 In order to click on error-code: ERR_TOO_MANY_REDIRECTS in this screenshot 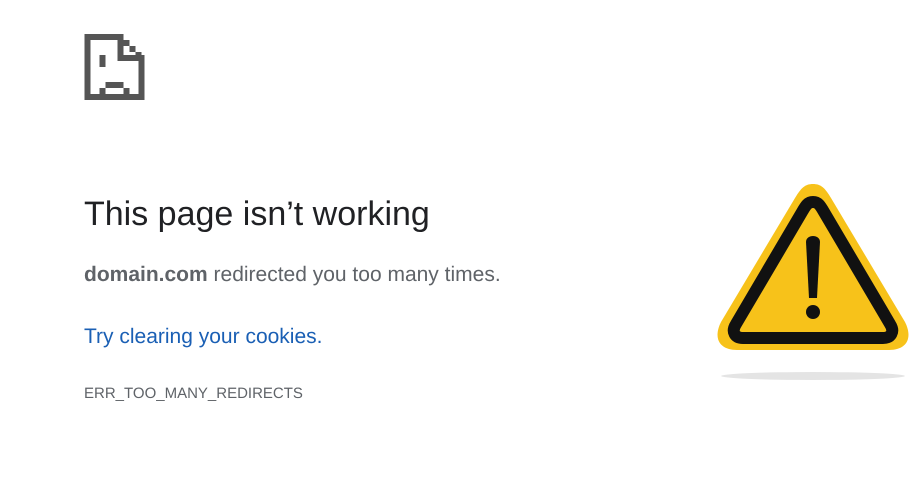, I will do `click(194, 394)`.